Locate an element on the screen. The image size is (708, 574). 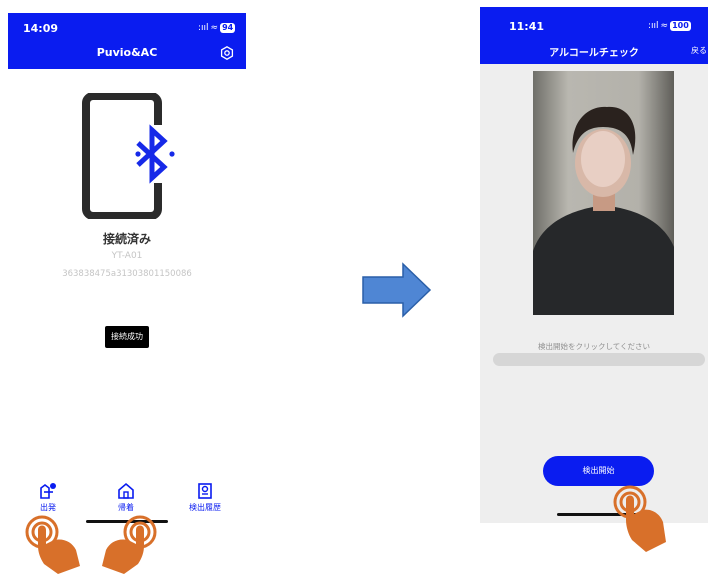
camera-preview is located at coordinates (603, 193).